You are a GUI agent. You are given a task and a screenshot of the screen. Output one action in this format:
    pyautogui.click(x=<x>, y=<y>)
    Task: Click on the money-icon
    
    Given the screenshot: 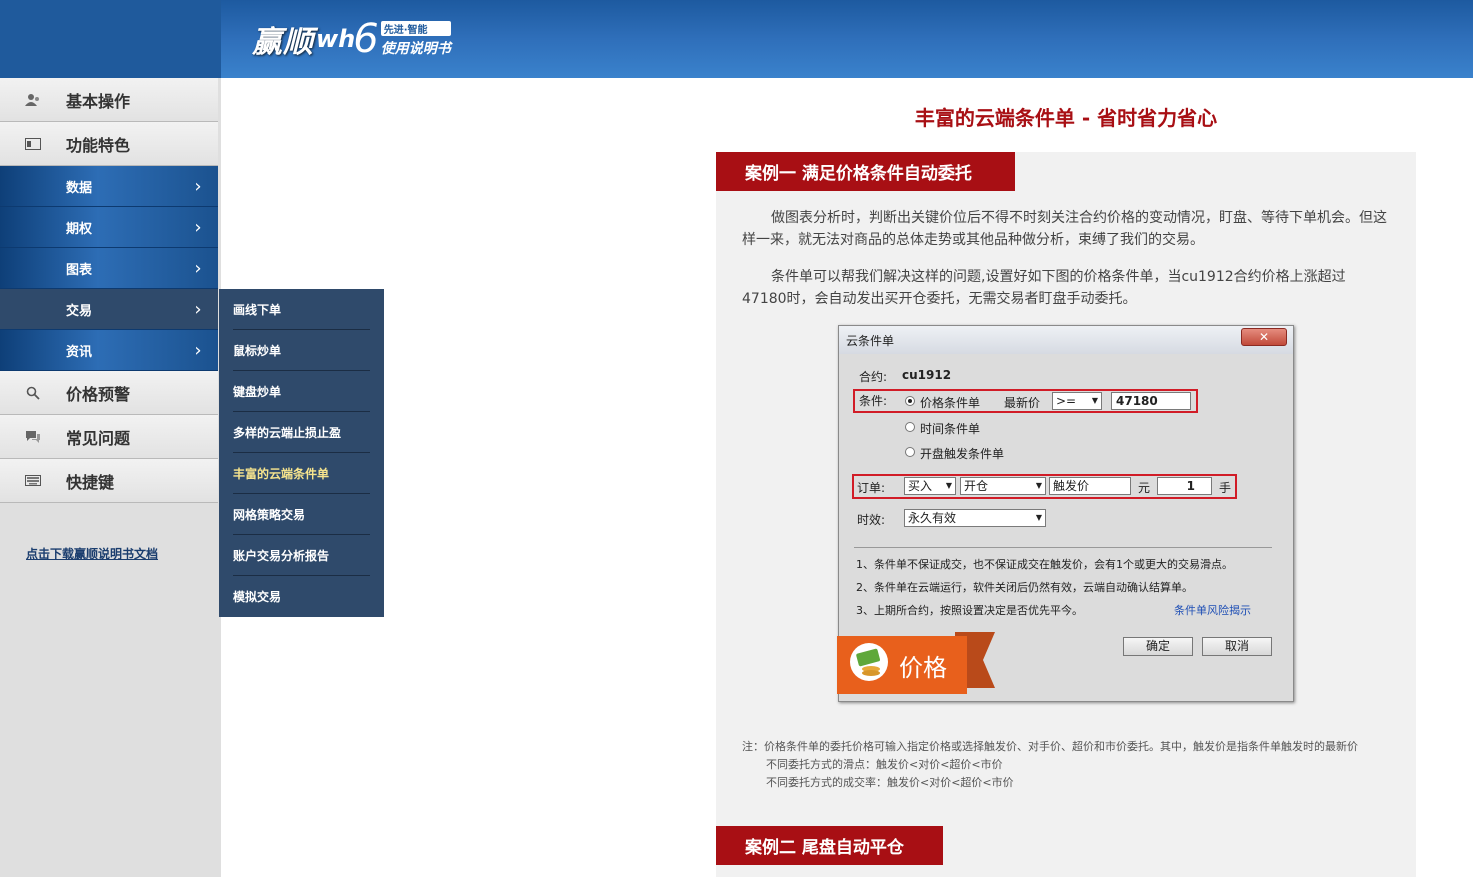 What is the action you would take?
    pyautogui.click(x=869, y=665)
    